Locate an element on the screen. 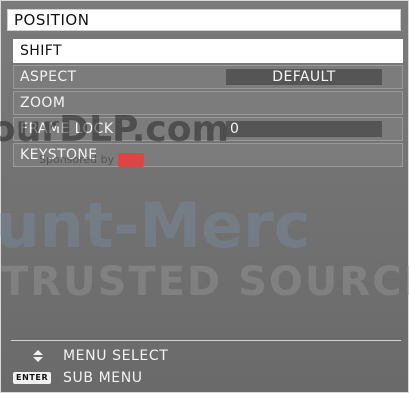 Image resolution: width=409 pixels, height=393 pixels. menu-select-label: MENU SELECT is located at coordinates (116, 356).